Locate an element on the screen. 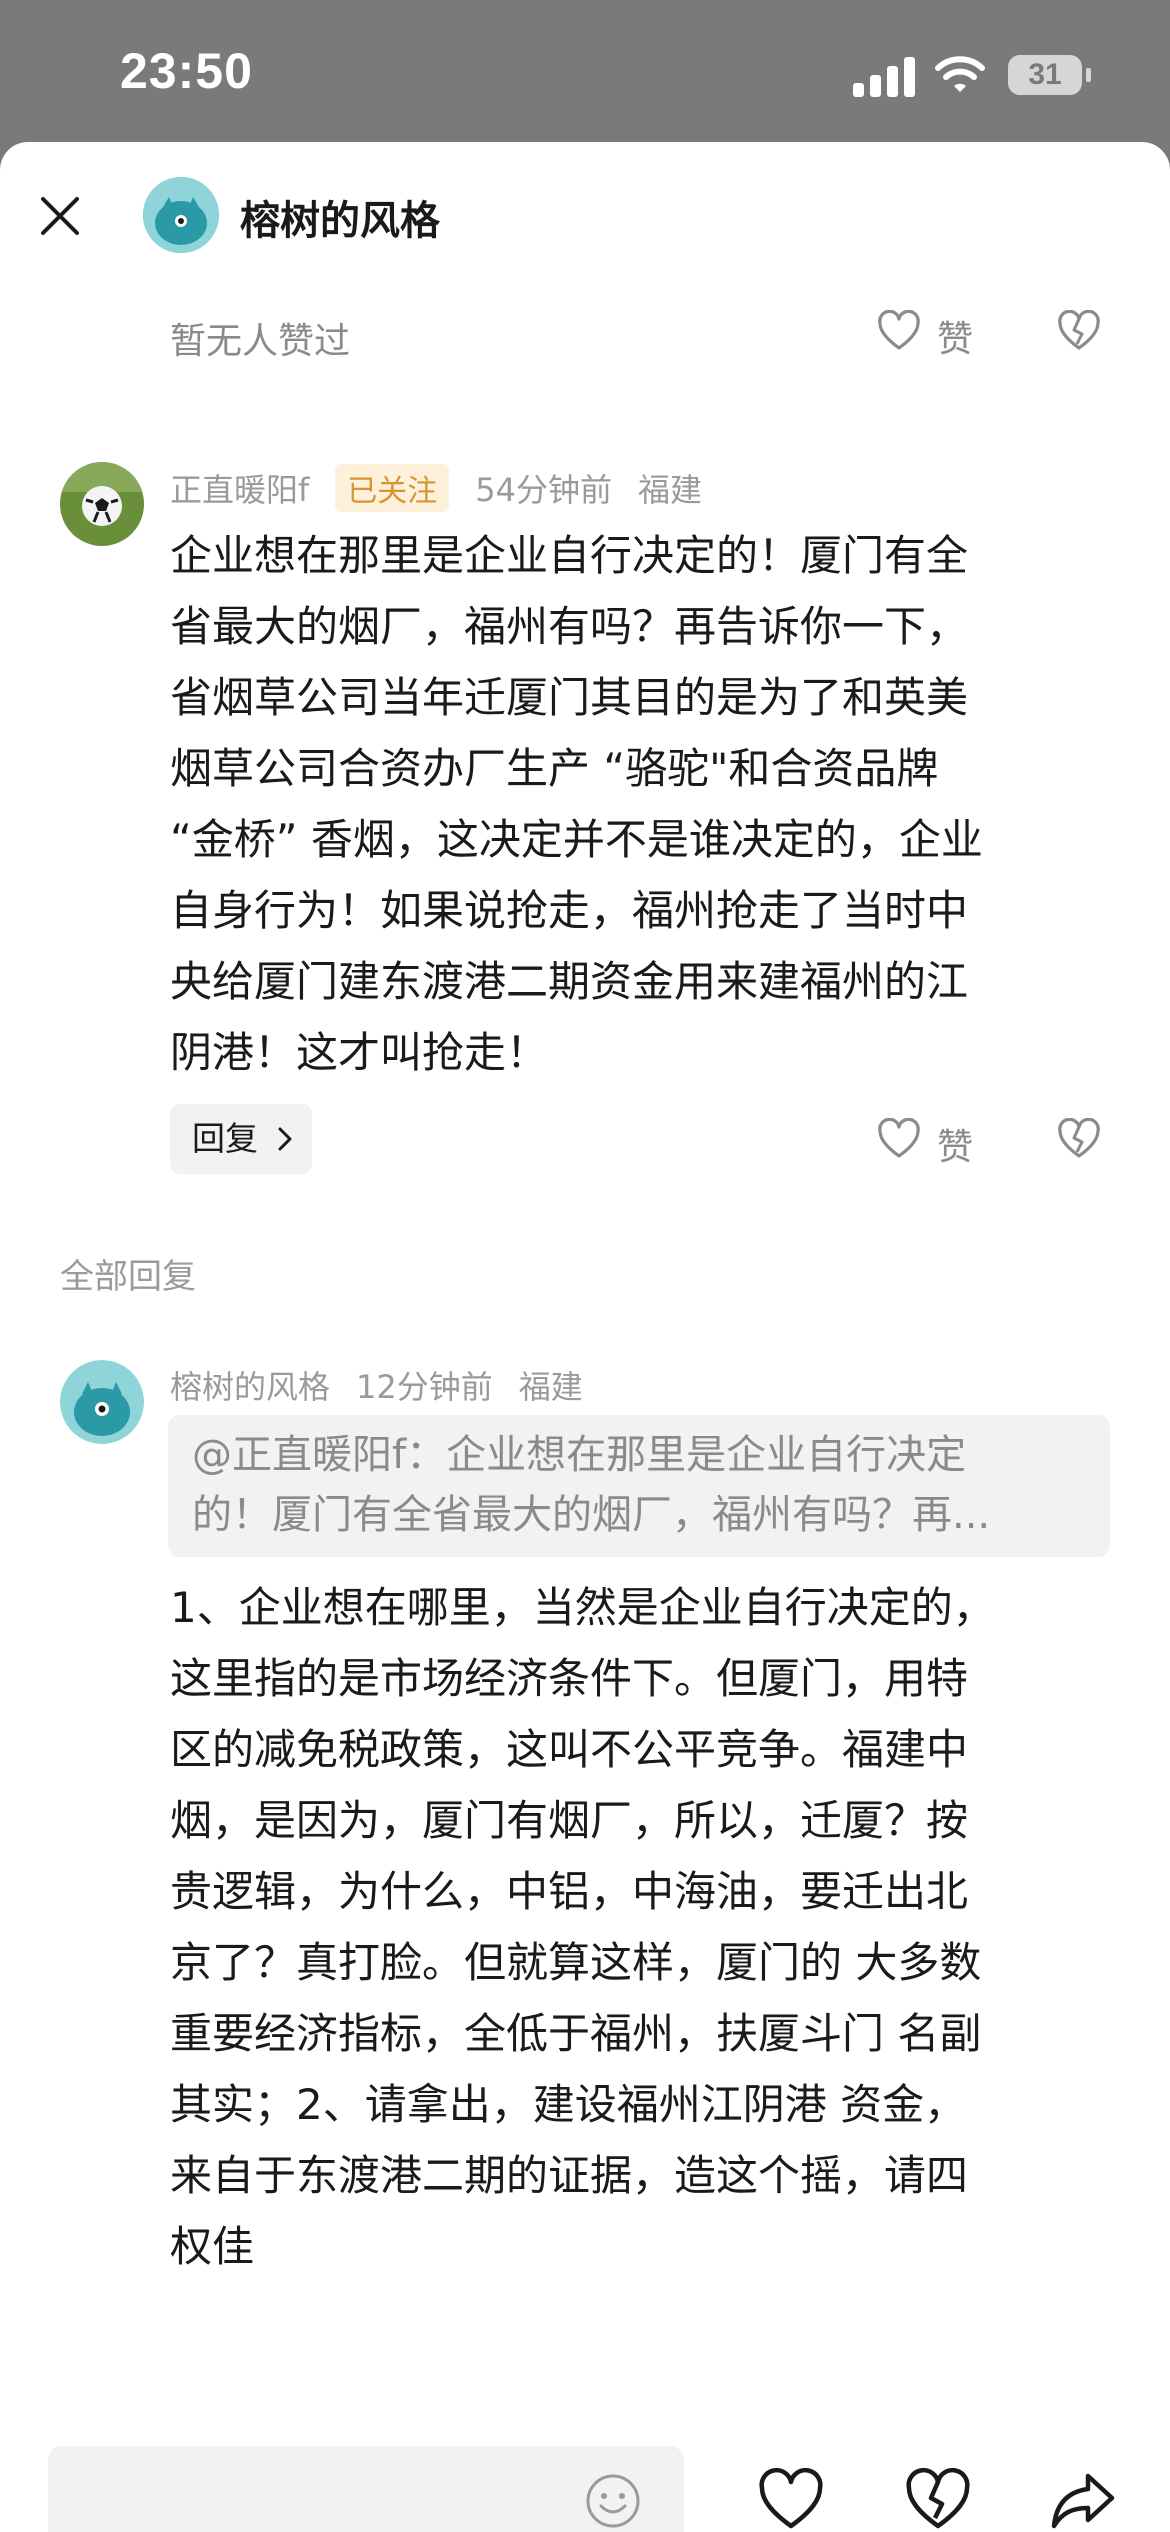 The height and width of the screenshot is (2532, 1170). comment-avatar is located at coordinates (102, 504).